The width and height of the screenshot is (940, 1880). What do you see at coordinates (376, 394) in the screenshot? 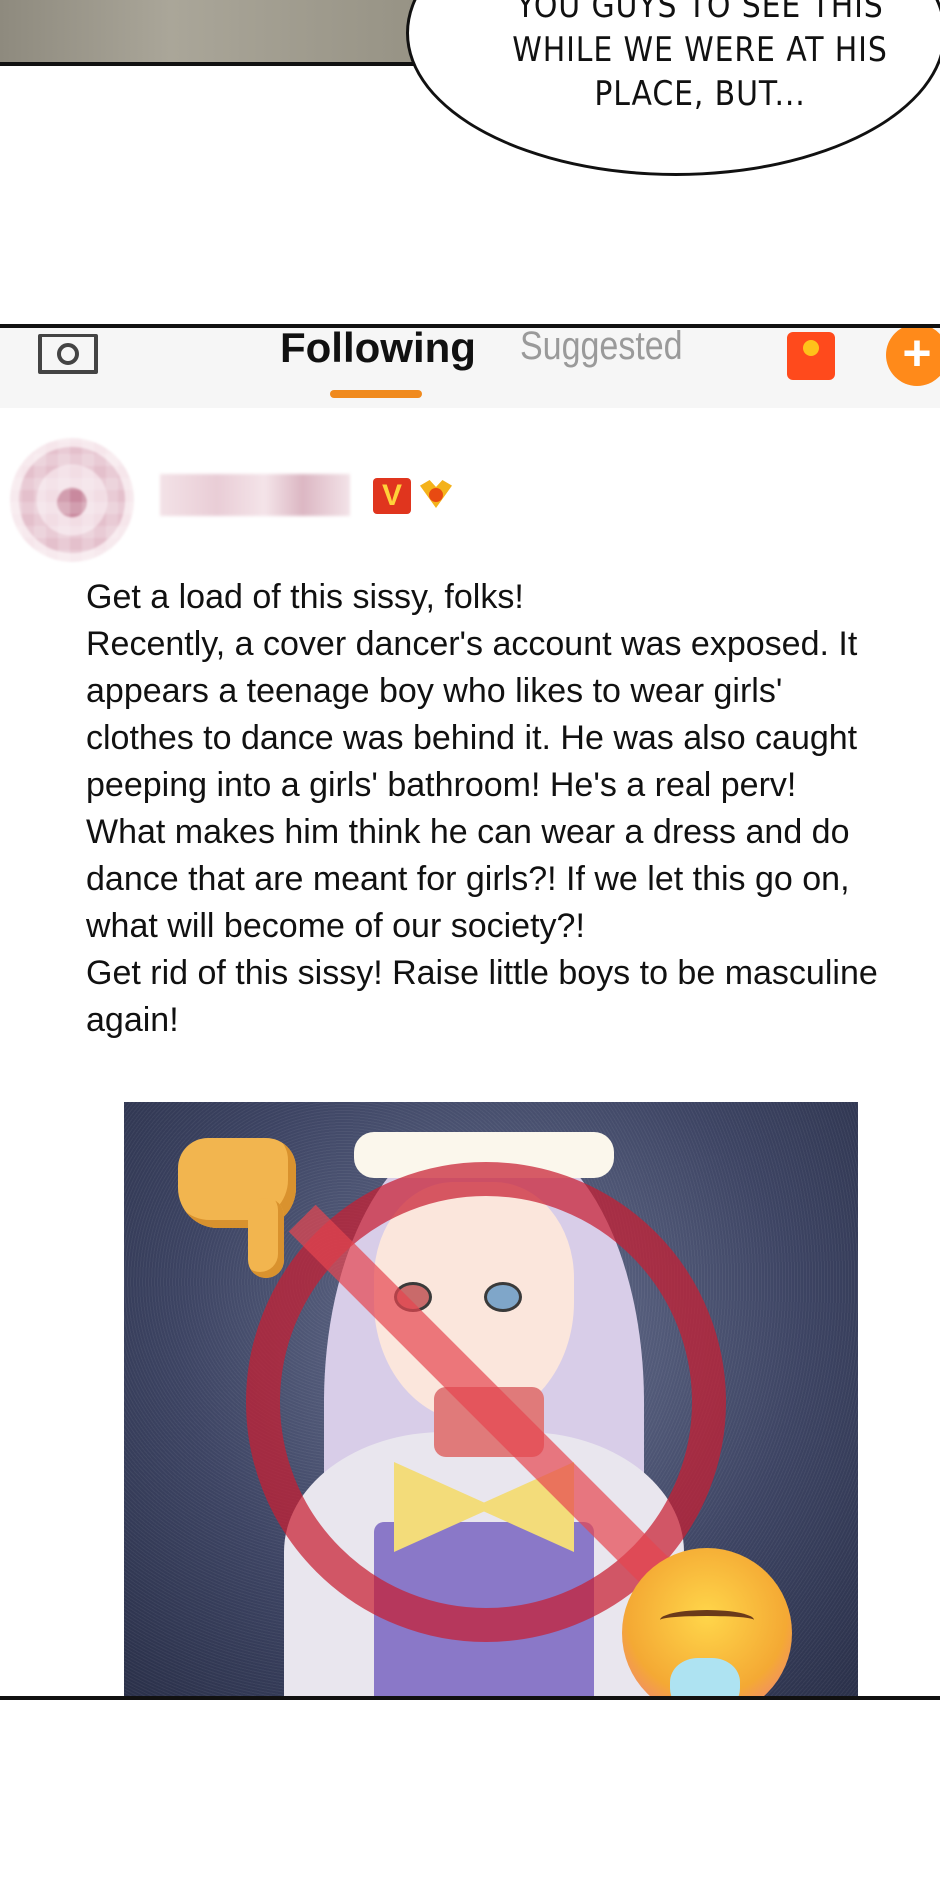
I see `active-tab-indicator` at bounding box center [376, 394].